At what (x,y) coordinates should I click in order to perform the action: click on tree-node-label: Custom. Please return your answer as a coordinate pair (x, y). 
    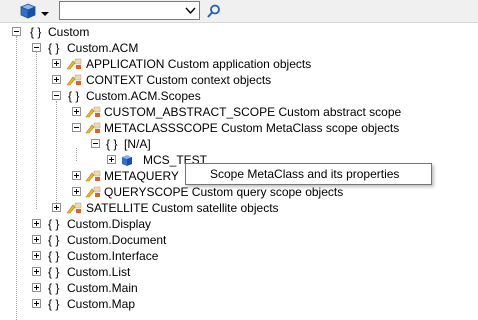
    Looking at the image, I should click on (69, 32).